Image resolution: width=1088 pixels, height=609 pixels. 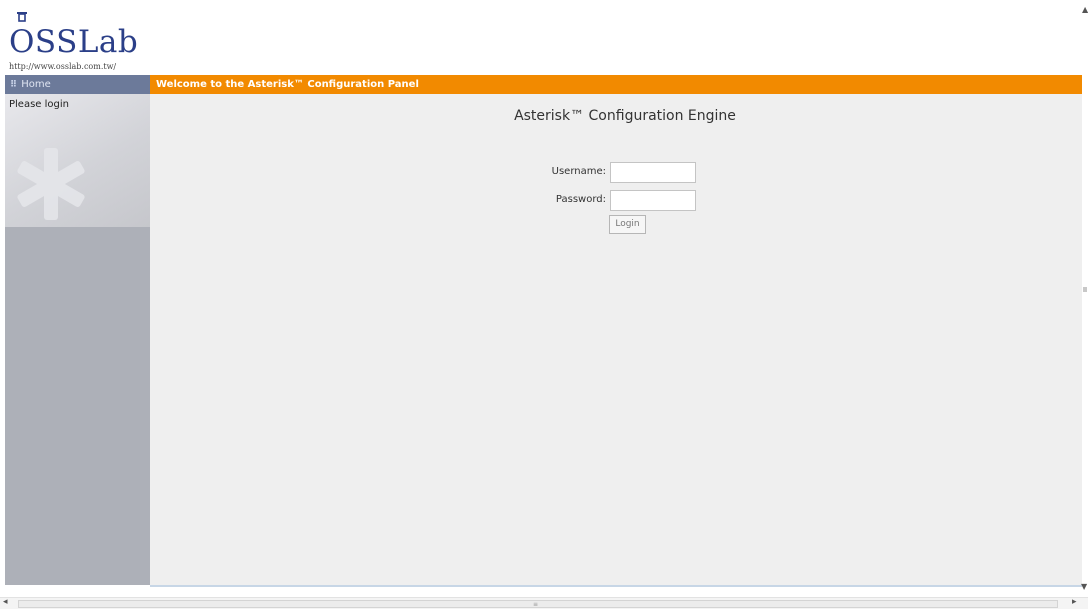 What do you see at coordinates (616, 586) in the screenshot?
I see `content-bottom-border` at bounding box center [616, 586].